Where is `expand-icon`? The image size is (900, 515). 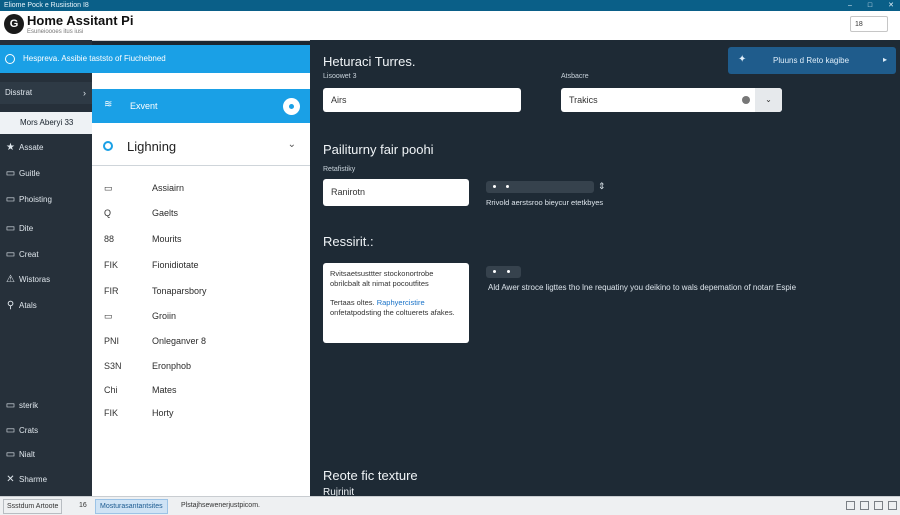 expand-icon is located at coordinates (892, 505).